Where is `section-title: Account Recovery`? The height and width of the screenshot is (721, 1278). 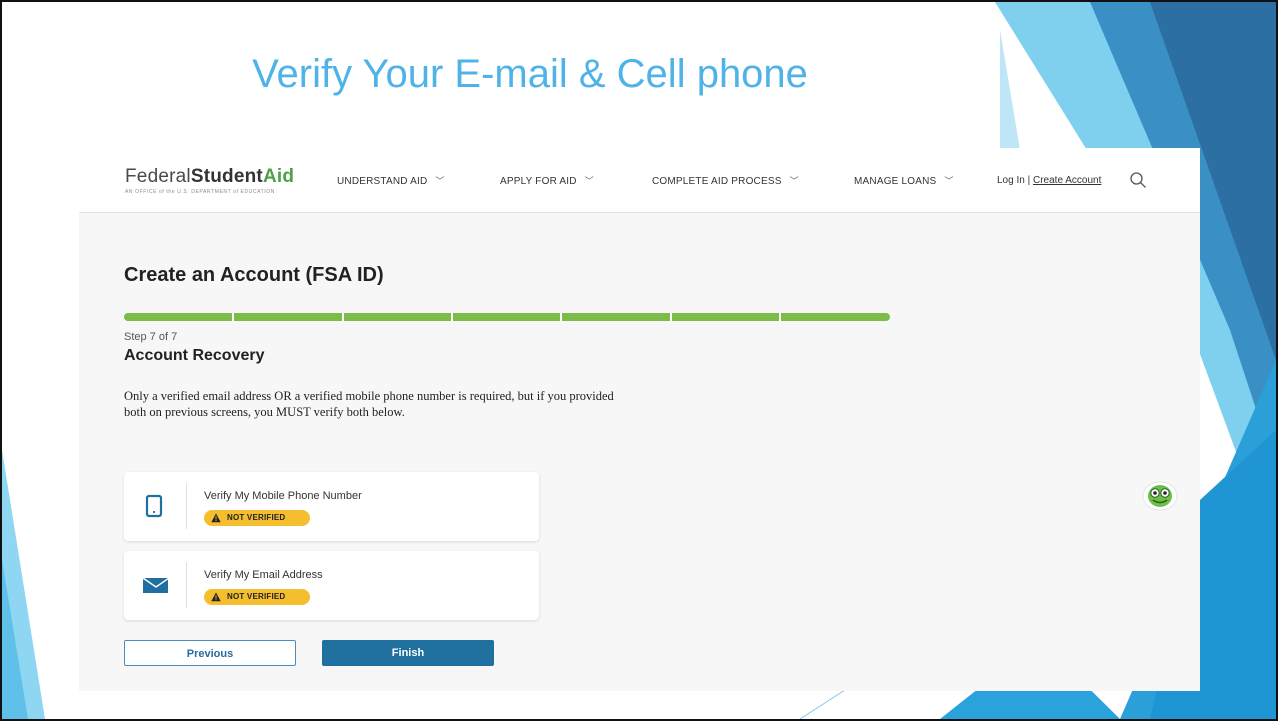
section-title: Account Recovery is located at coordinates (194, 355).